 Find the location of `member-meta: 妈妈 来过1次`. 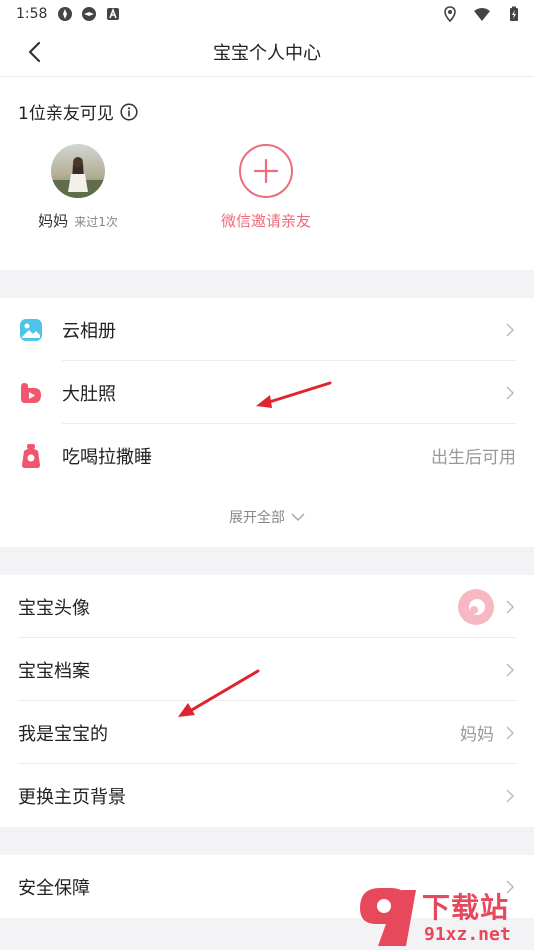

member-meta: 妈妈 来过1次 is located at coordinates (78, 220).